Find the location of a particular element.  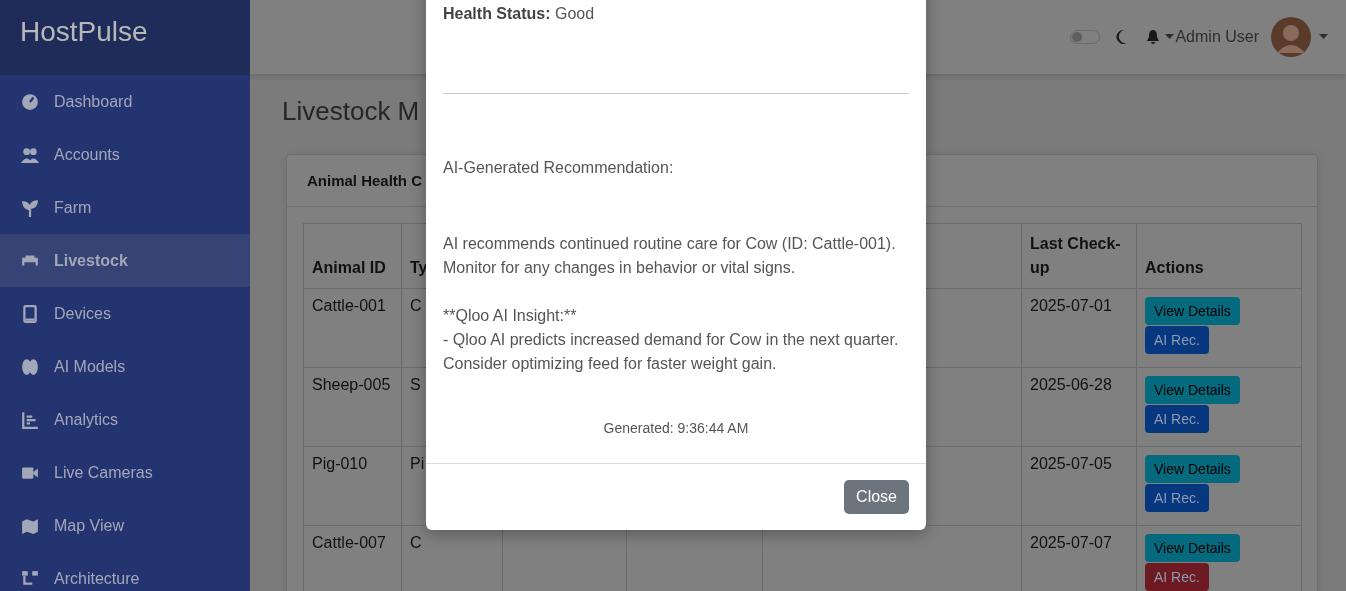

column-header: Actions is located at coordinates (1219, 256).